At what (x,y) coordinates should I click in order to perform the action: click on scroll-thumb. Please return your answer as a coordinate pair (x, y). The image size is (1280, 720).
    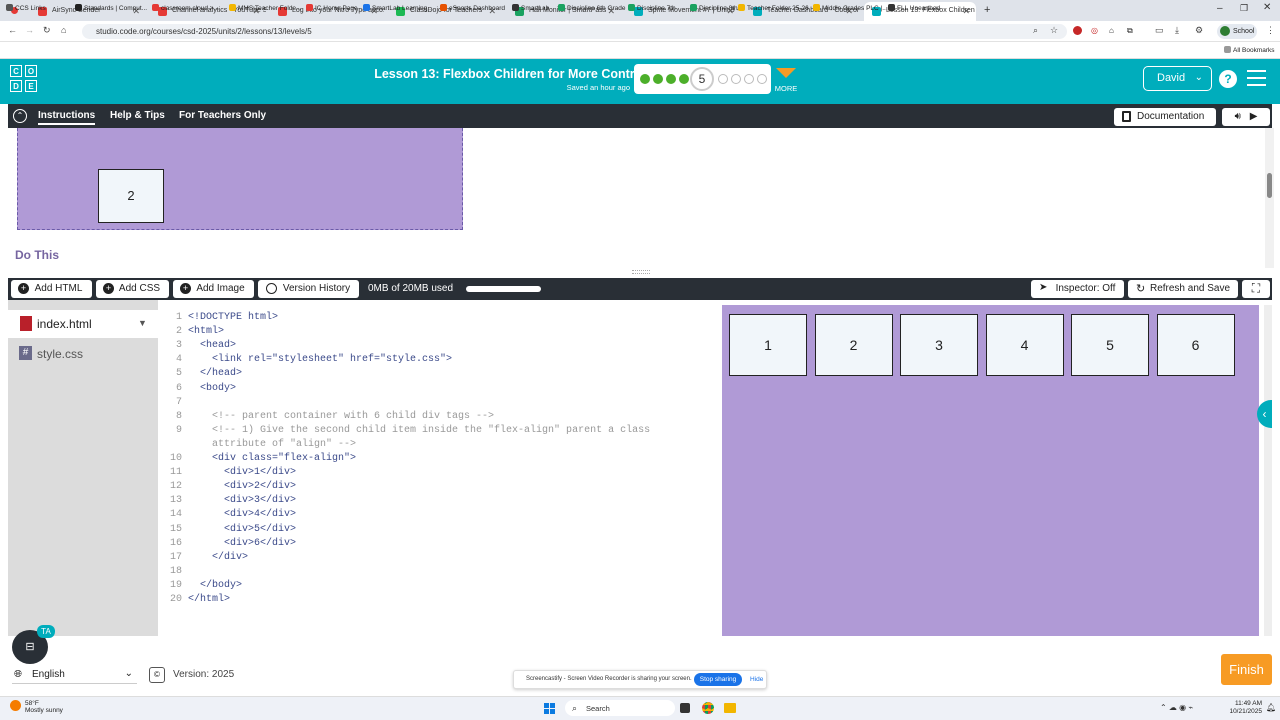
    Looking at the image, I should click on (1269, 185).